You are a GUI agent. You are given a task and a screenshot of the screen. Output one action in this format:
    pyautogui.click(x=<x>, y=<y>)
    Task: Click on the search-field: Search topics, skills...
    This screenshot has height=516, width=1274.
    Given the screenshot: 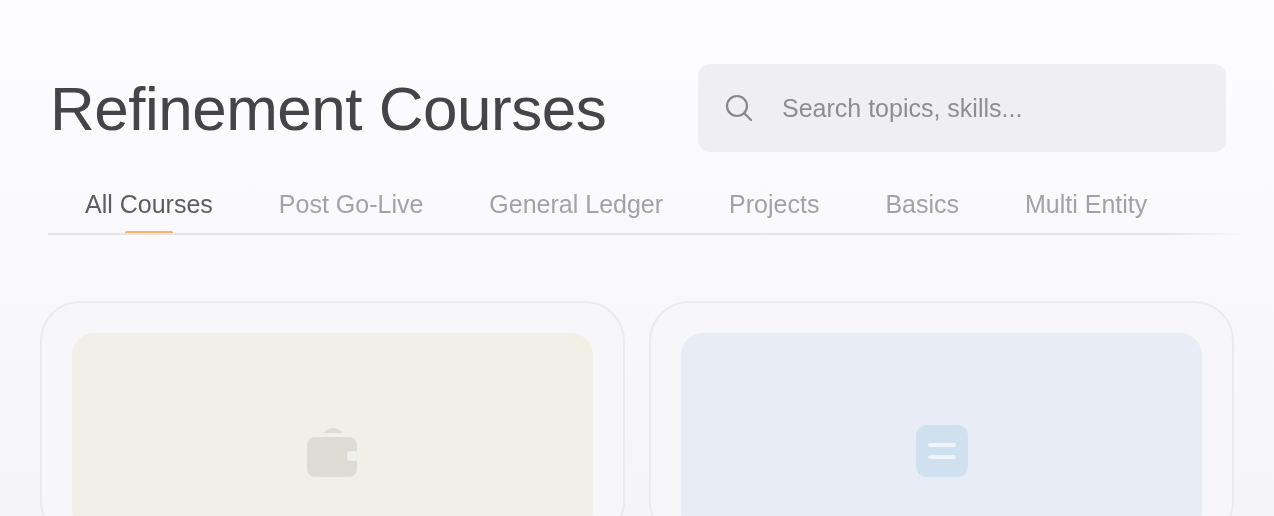 What is the action you would take?
    pyautogui.click(x=962, y=108)
    